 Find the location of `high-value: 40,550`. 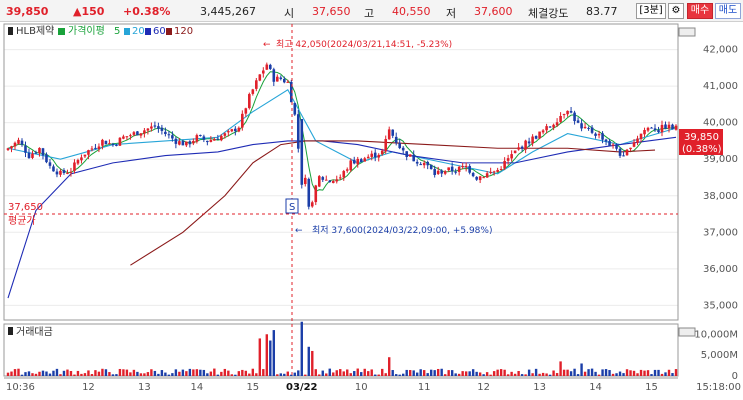

high-value: 40,550 is located at coordinates (411, 11).